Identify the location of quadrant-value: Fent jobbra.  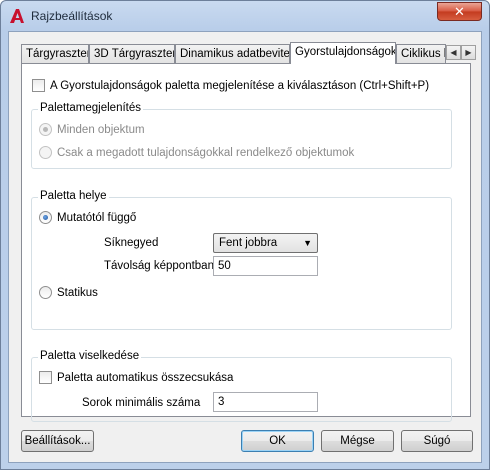
(248, 243).